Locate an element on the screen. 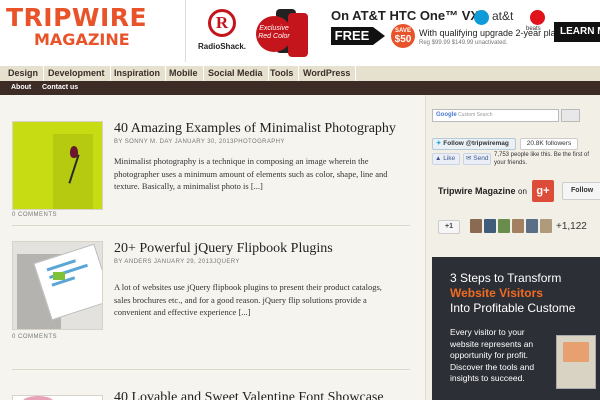  site-logo: TRIPWIRE MAGAZINE is located at coordinates (76, 26).